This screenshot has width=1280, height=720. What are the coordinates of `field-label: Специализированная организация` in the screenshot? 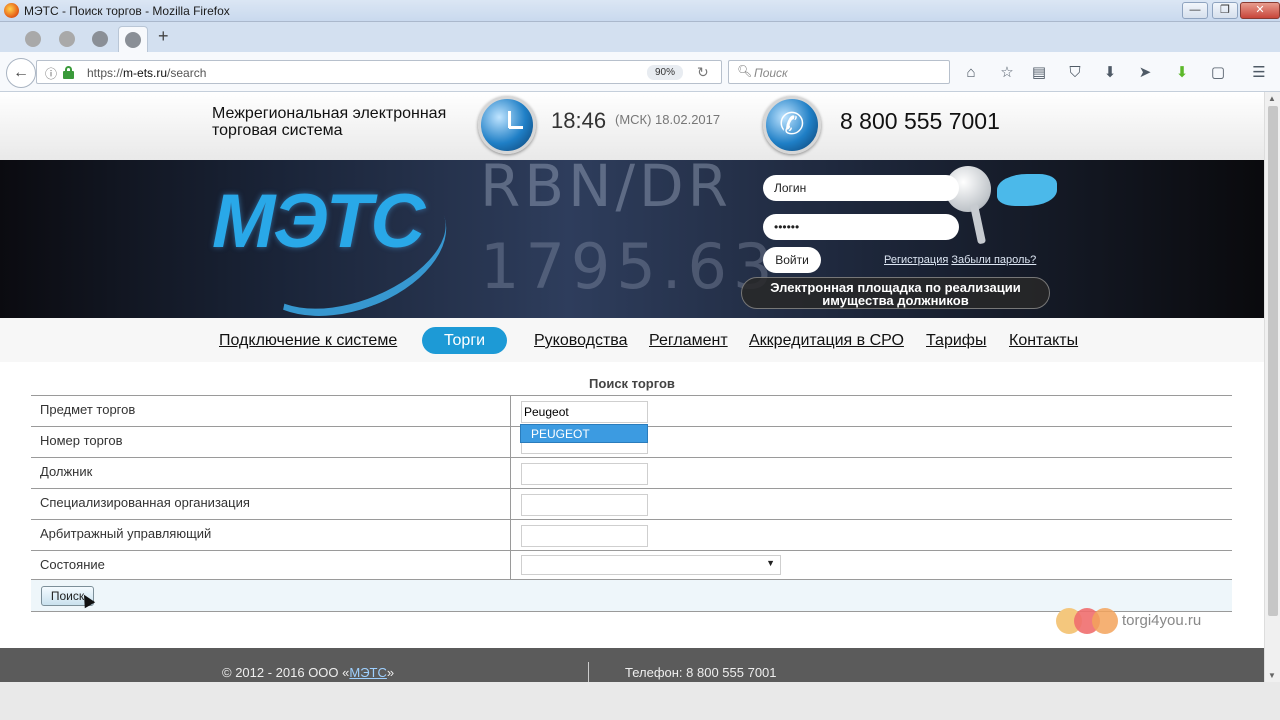 It's located at (145, 502).